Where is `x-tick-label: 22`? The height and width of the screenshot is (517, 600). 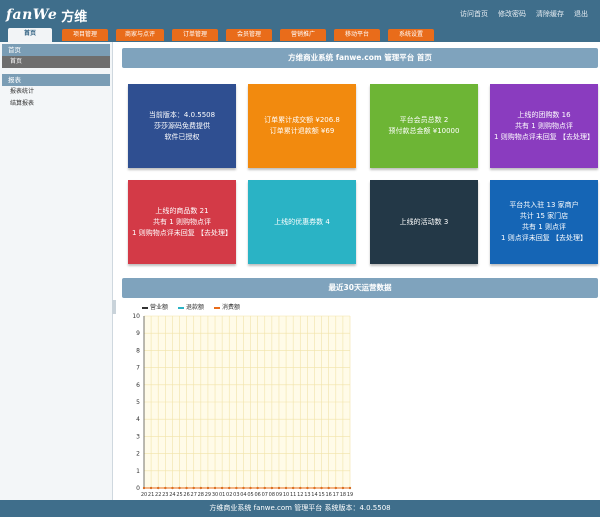
x-tick-label: 22 is located at coordinates (158, 495).